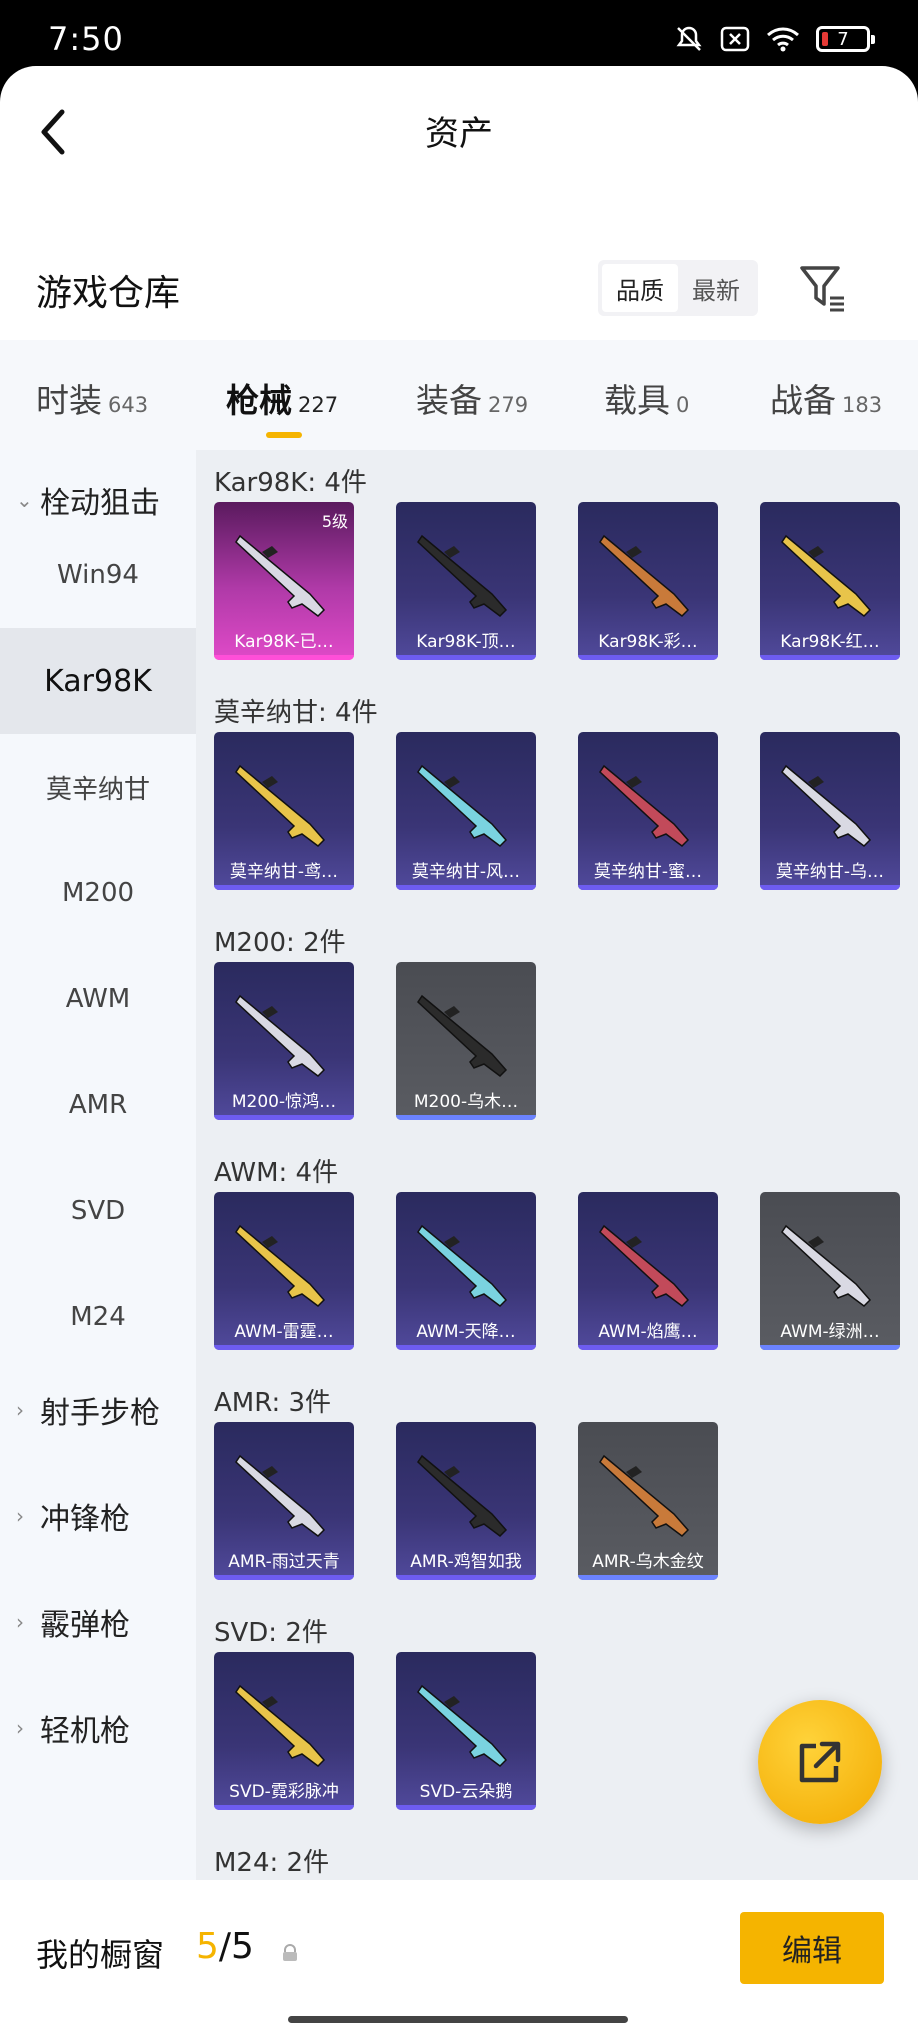  Describe the element at coordinates (276, 1173) in the screenshot. I see `group-header: AWM: 4件` at that location.